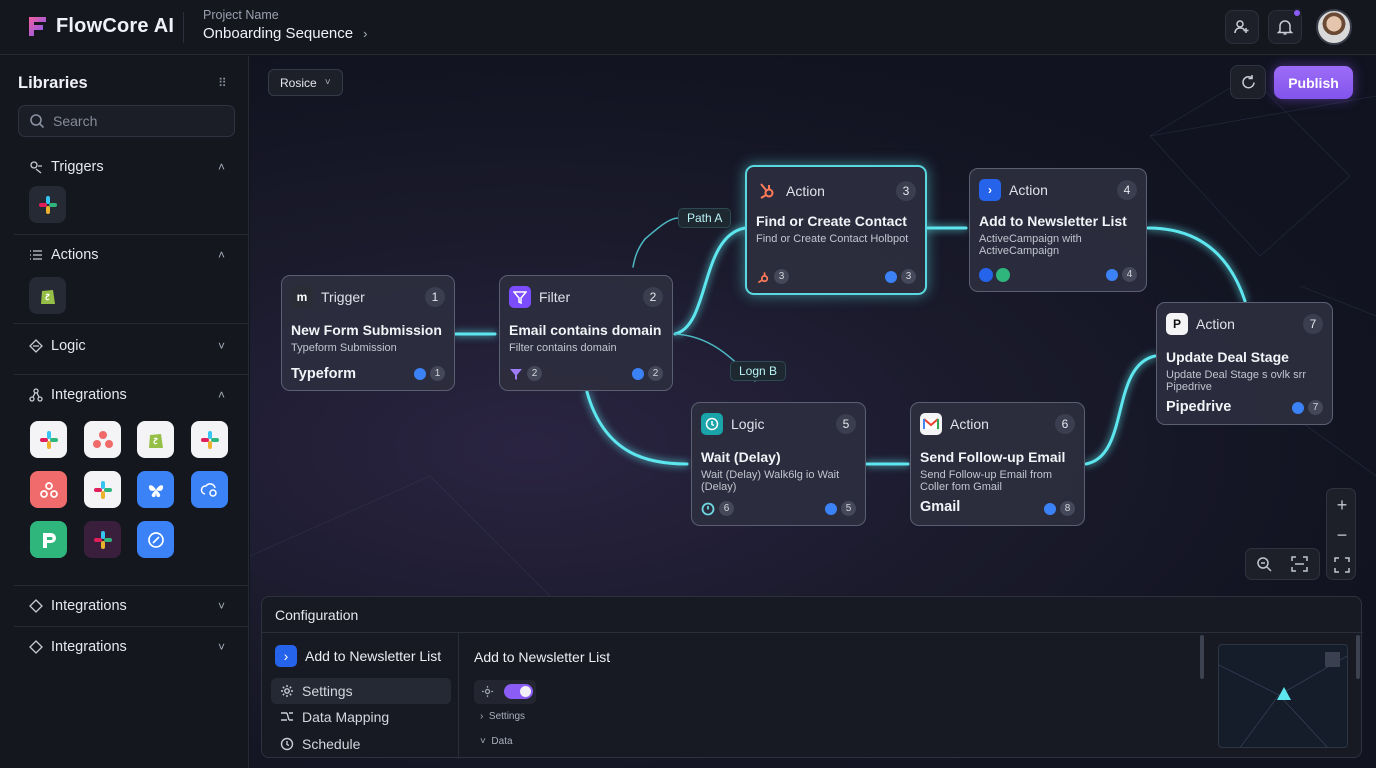 This screenshot has width=1376, height=768. What do you see at coordinates (366, 330) in the screenshot?
I see `node-title: New Form Submission` at bounding box center [366, 330].